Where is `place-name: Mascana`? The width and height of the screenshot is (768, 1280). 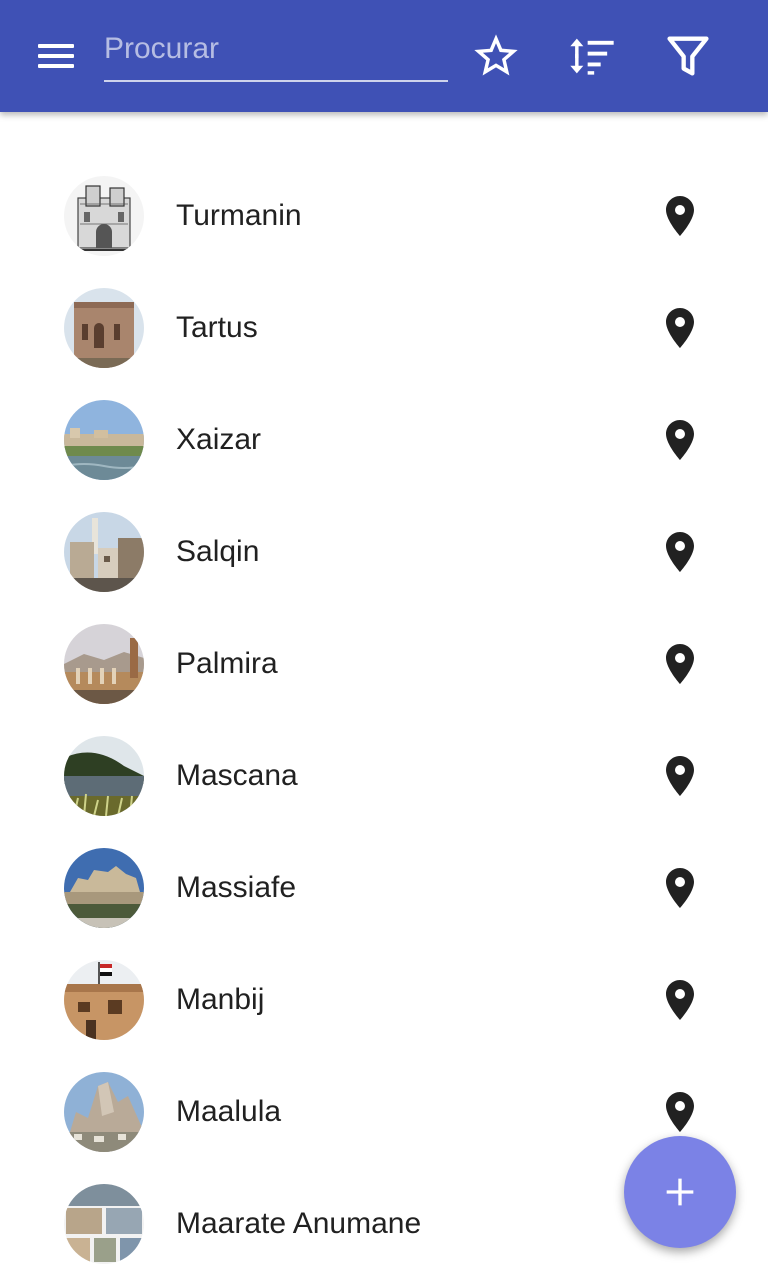 place-name: Mascana is located at coordinates (237, 775).